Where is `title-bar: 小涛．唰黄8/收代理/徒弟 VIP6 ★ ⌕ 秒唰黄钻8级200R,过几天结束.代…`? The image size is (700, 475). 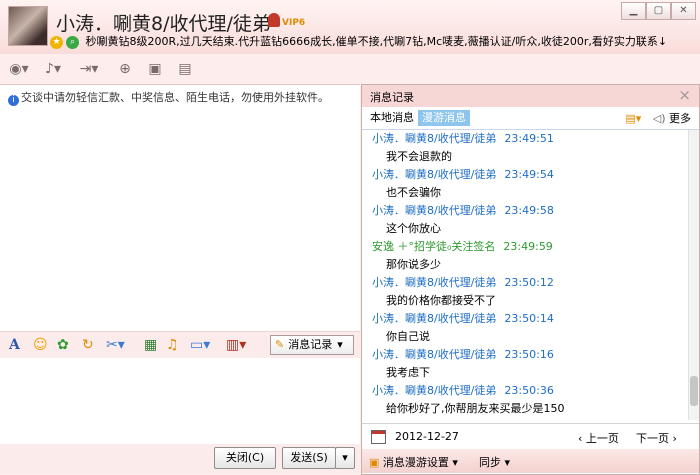
title-bar: 小涛．唰黄8/收代理/徒弟 VIP6 ★ ⌕ 秒唰黄钻8级200R,过几天结束.代… is located at coordinates (350, 27).